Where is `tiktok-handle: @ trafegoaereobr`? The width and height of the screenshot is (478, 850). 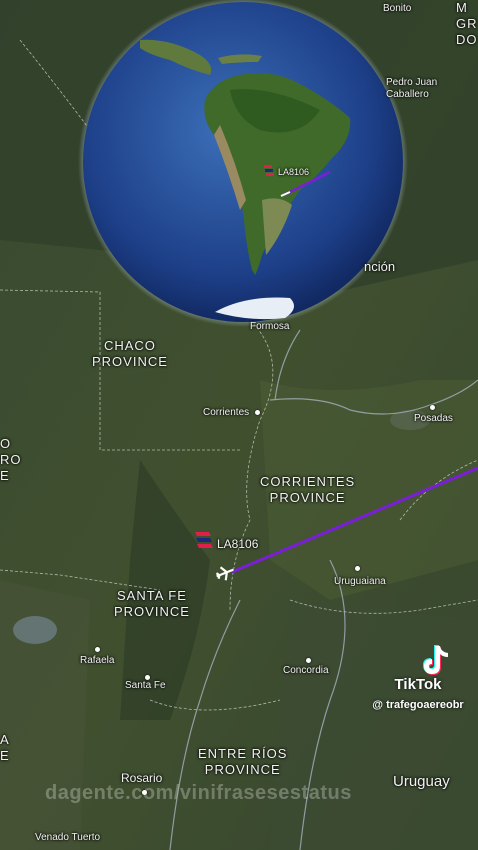
tiktok-handle: @ trafegoaereobr is located at coordinates (418, 705).